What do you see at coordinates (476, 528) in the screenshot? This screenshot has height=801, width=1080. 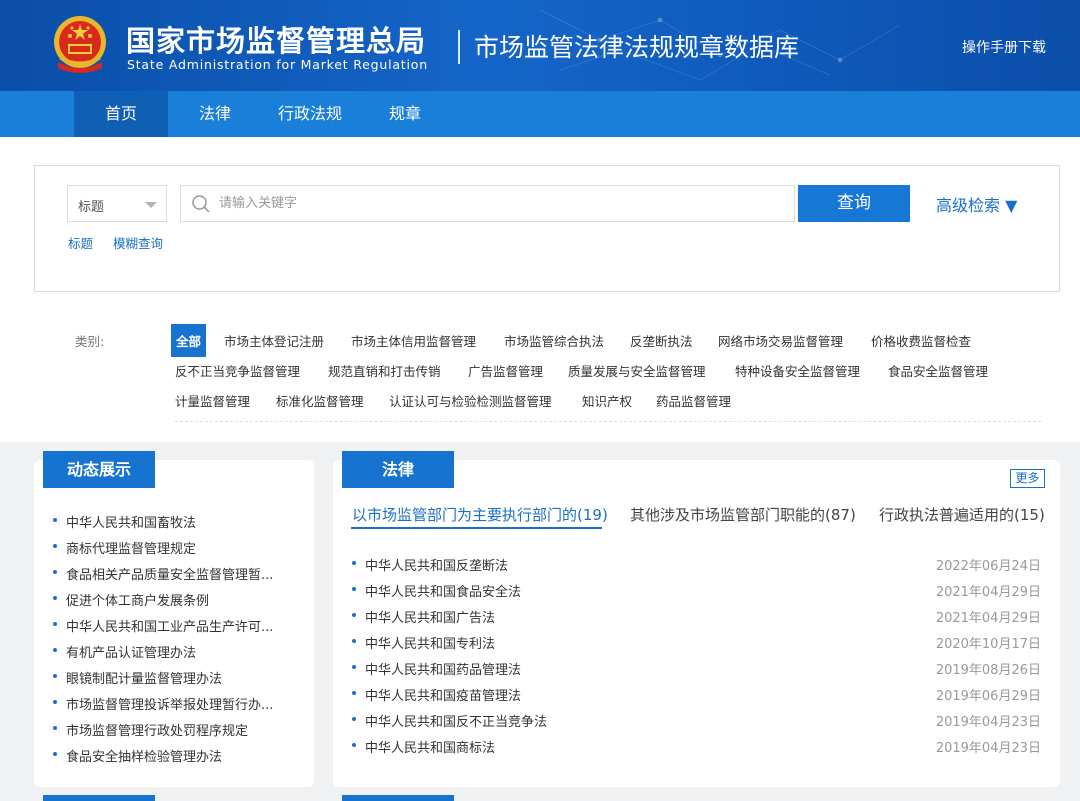 I see `subtab-active-indicator` at bounding box center [476, 528].